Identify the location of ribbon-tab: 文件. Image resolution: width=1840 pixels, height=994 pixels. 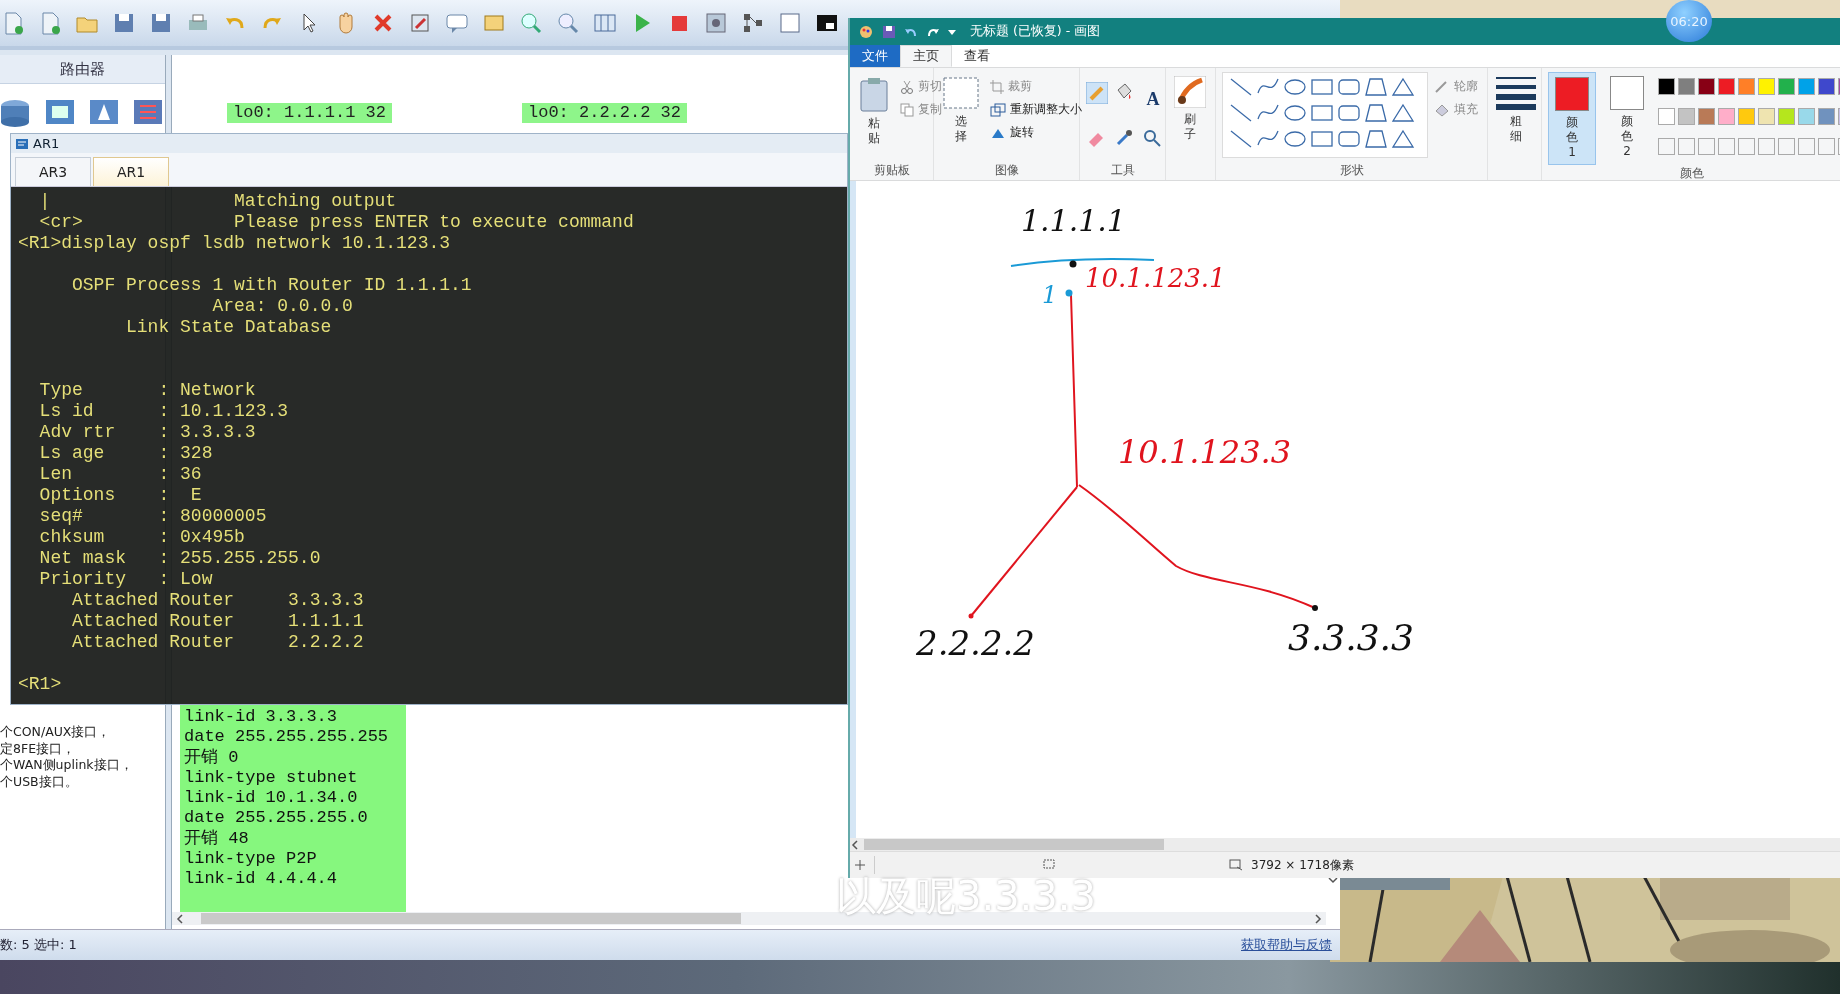
(875, 56).